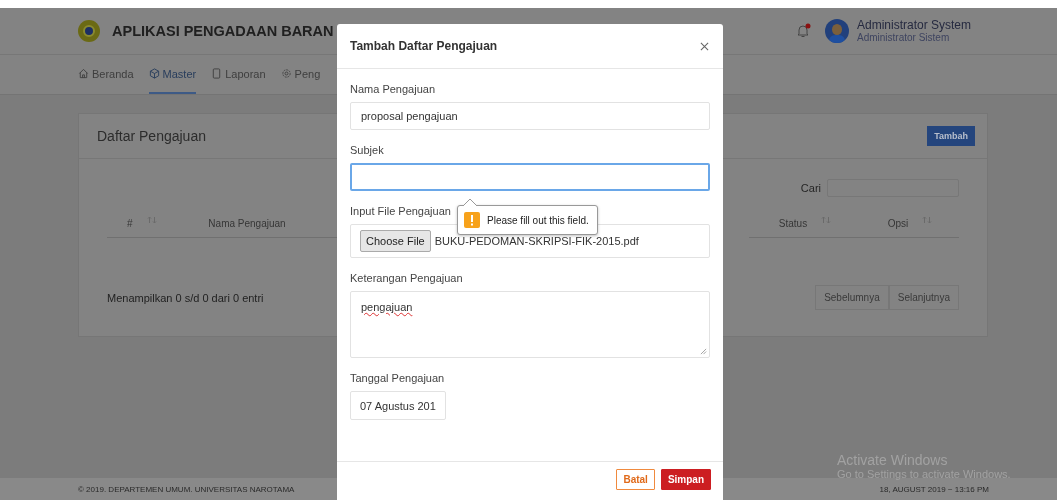 The height and width of the screenshot is (500, 1057). What do you see at coordinates (685, 479) in the screenshot?
I see `save-button: Simpan` at bounding box center [685, 479].